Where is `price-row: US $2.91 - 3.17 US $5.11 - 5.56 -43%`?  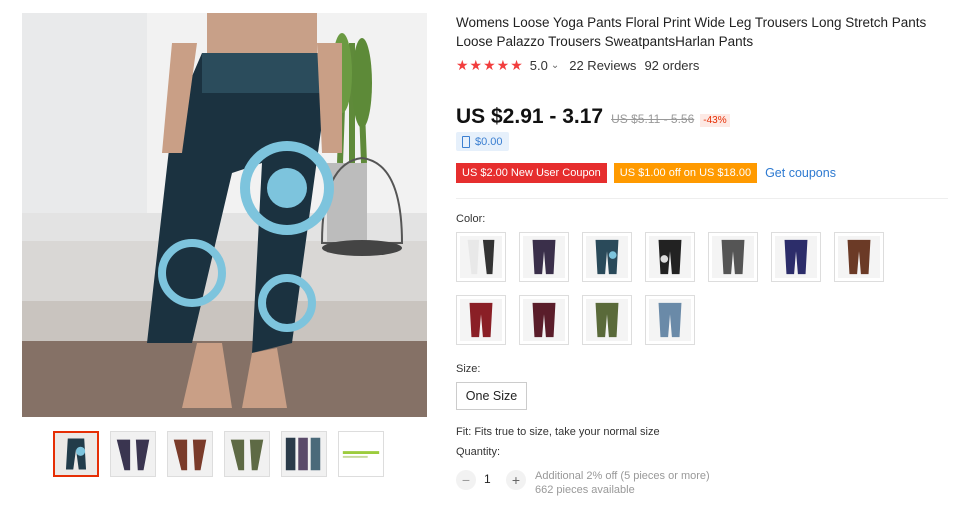
price-row: US $2.91 - 3.17 US $5.11 - 5.56 -43% is located at coordinates (593, 117).